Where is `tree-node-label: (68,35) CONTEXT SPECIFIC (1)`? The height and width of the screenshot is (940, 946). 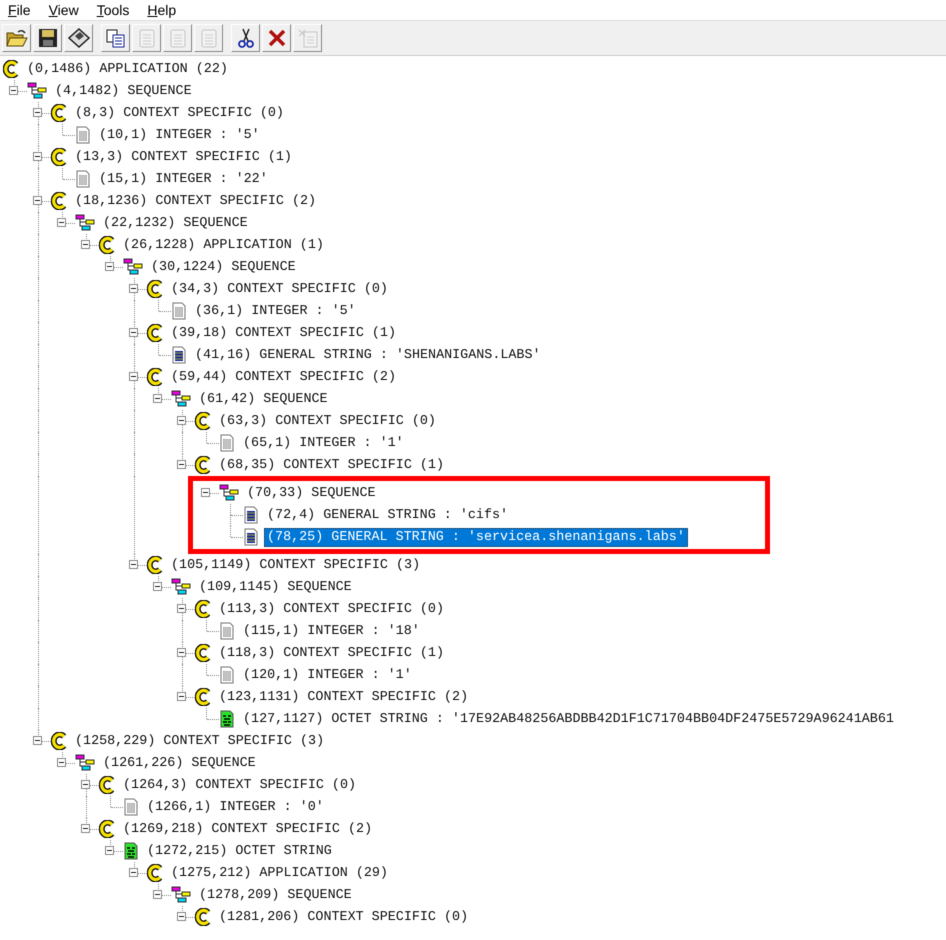
tree-node-label: (68,35) CONTEXT SPECIFIC (1) is located at coordinates (331, 465).